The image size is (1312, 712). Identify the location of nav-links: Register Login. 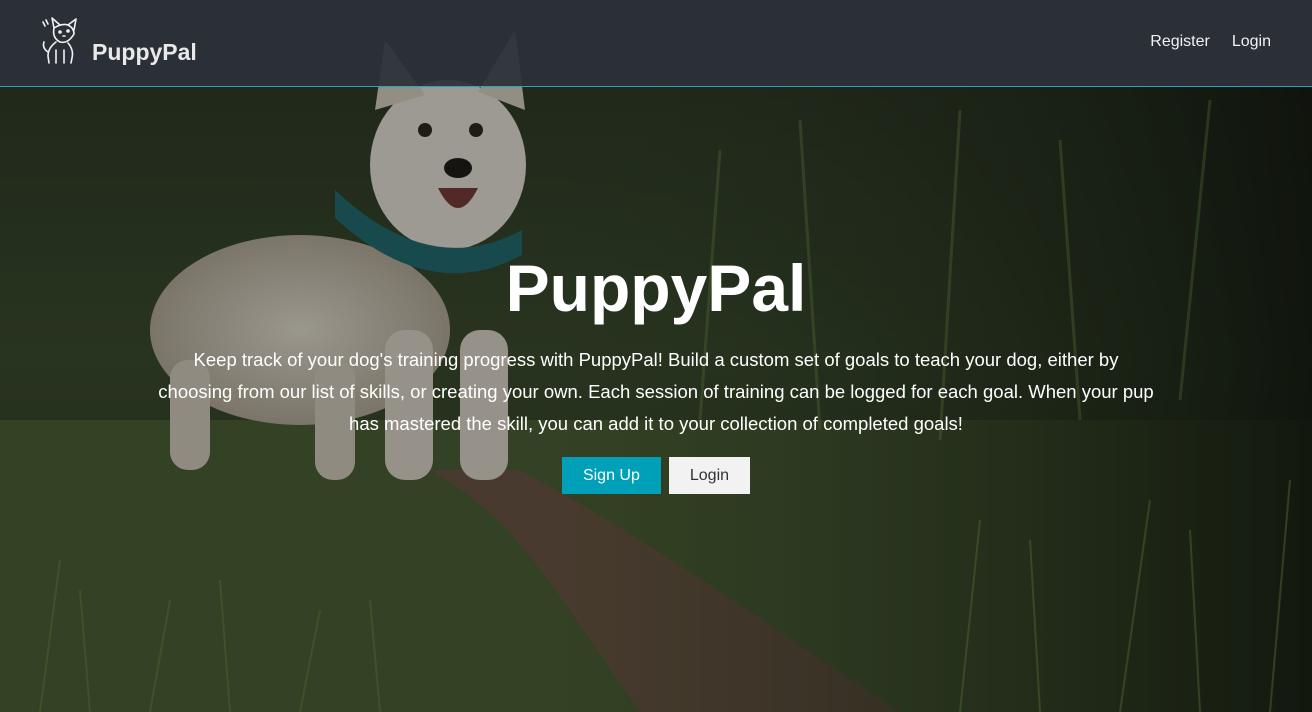
(1210, 42).